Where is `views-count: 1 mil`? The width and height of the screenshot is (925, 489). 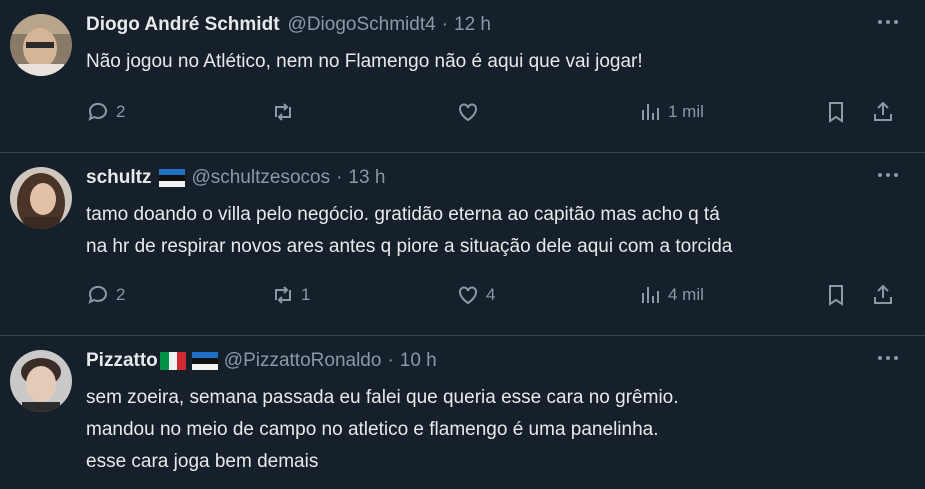 views-count: 1 mil is located at coordinates (686, 111).